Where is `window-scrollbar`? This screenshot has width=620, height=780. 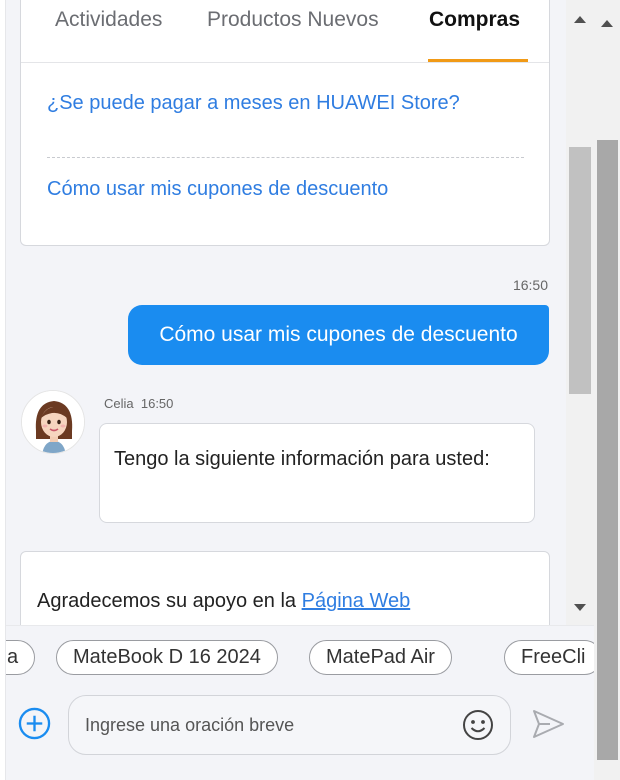
window-scrollbar is located at coordinates (607, 390).